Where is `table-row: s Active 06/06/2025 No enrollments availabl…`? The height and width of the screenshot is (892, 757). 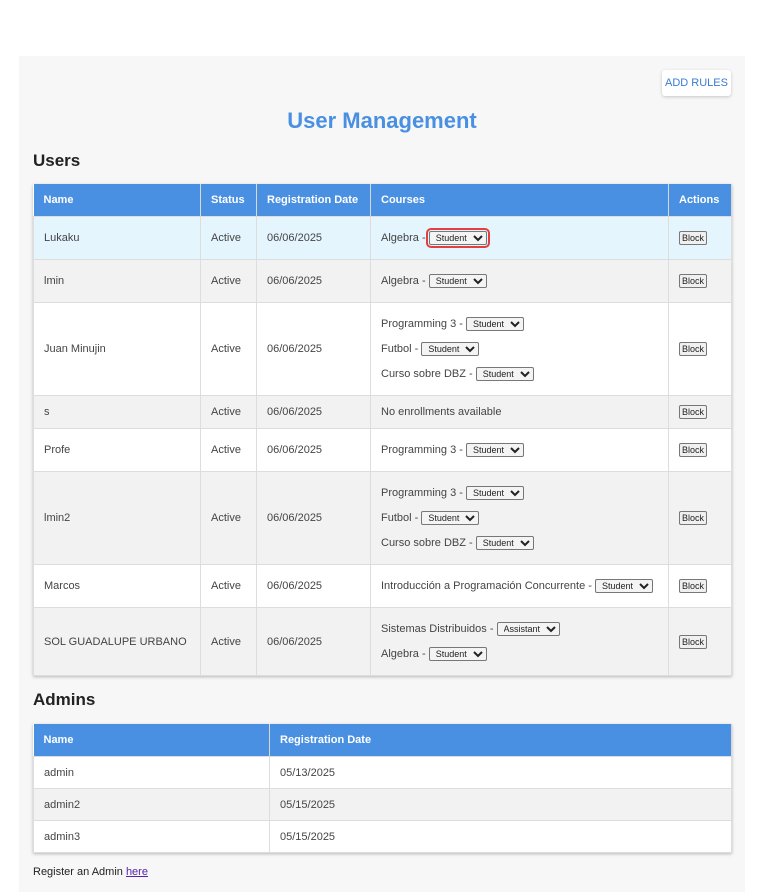
table-row: s Active 06/06/2025 No enrollments availabl… is located at coordinates (382, 412).